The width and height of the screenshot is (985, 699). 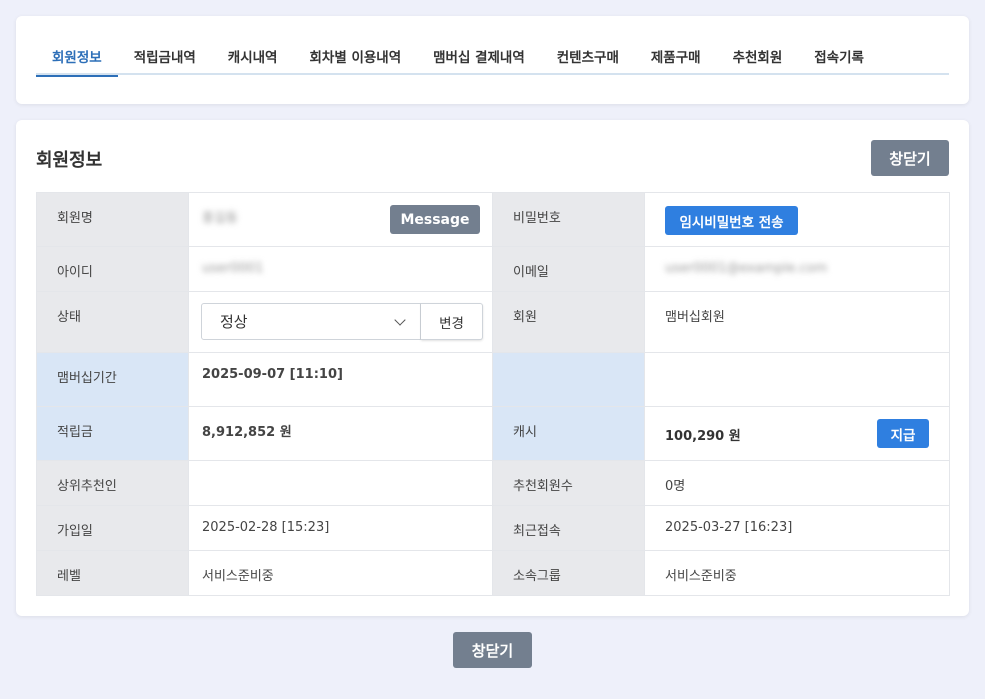 What do you see at coordinates (731, 220) in the screenshot?
I see `send-temp-password-button: 임시비밀번호 전송` at bounding box center [731, 220].